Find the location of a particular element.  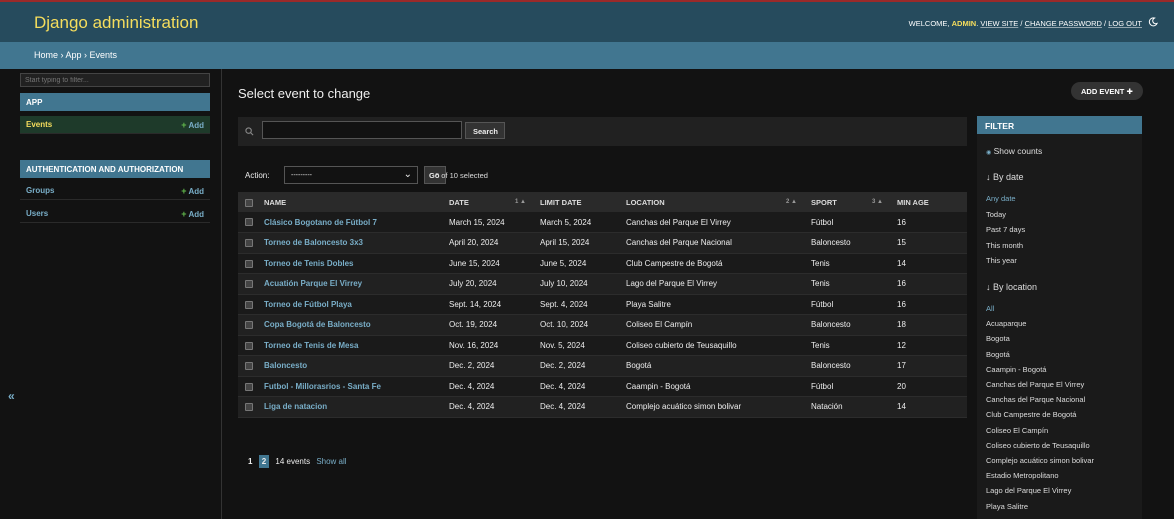

plus-icon: ✚ is located at coordinates (1129, 91).